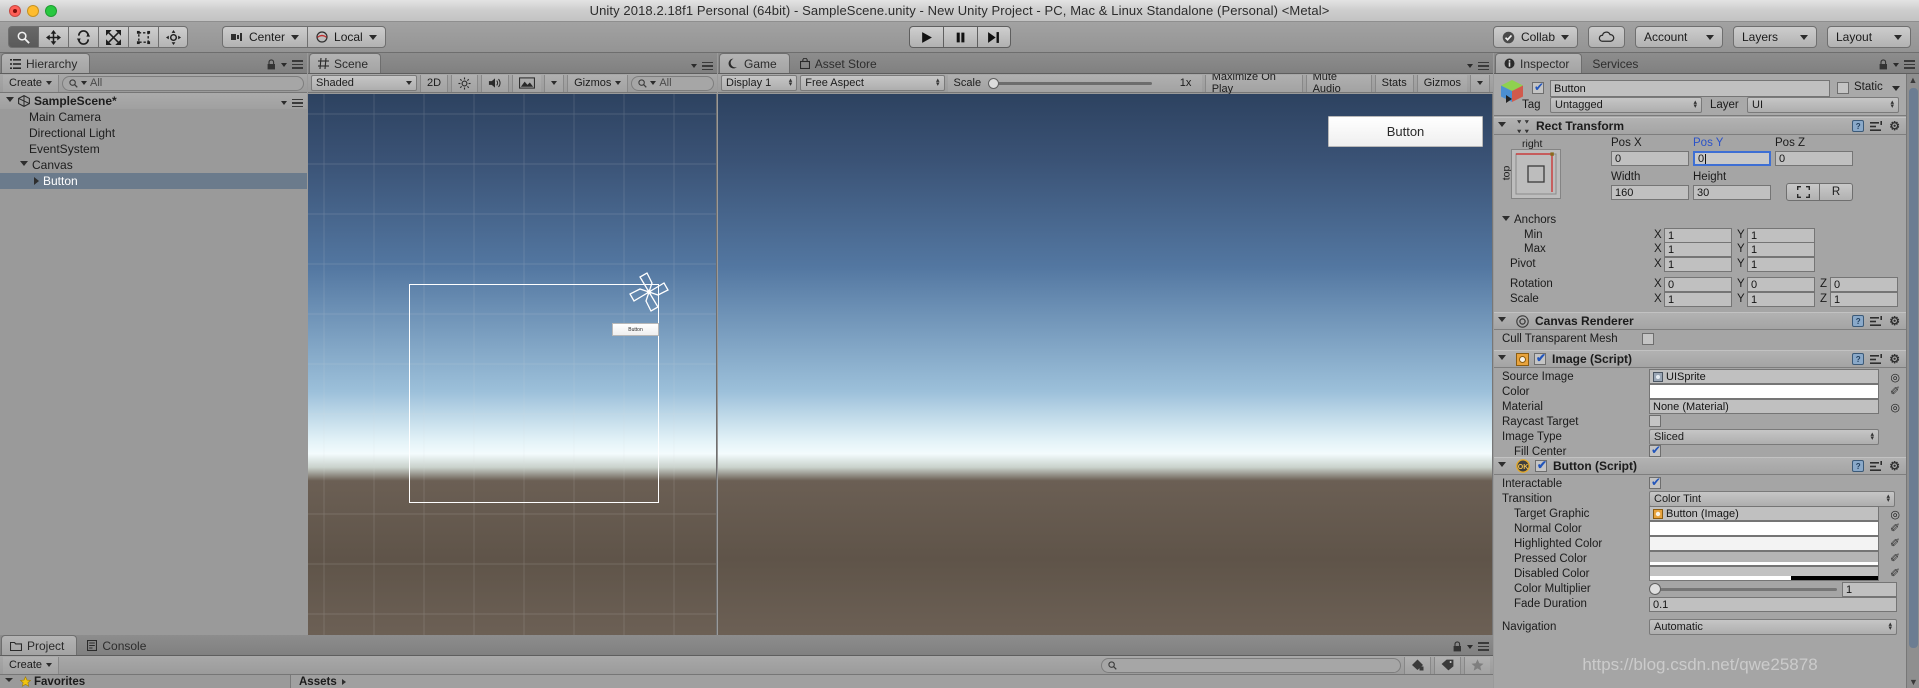  I want to click on tab-scene: Scene, so click(345, 63).